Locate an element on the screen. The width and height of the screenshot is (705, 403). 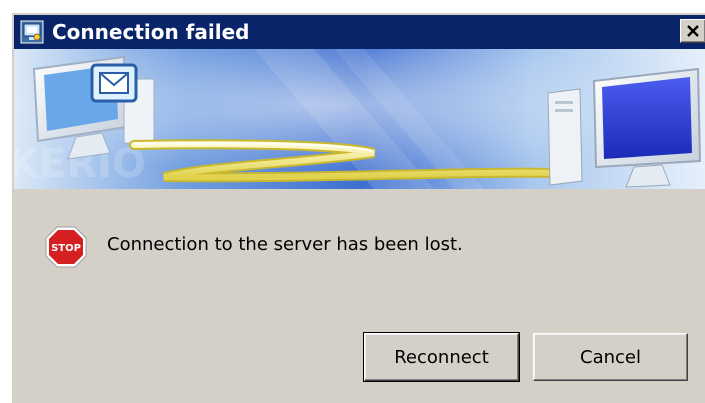
app-window-icon is located at coordinates (32, 32).